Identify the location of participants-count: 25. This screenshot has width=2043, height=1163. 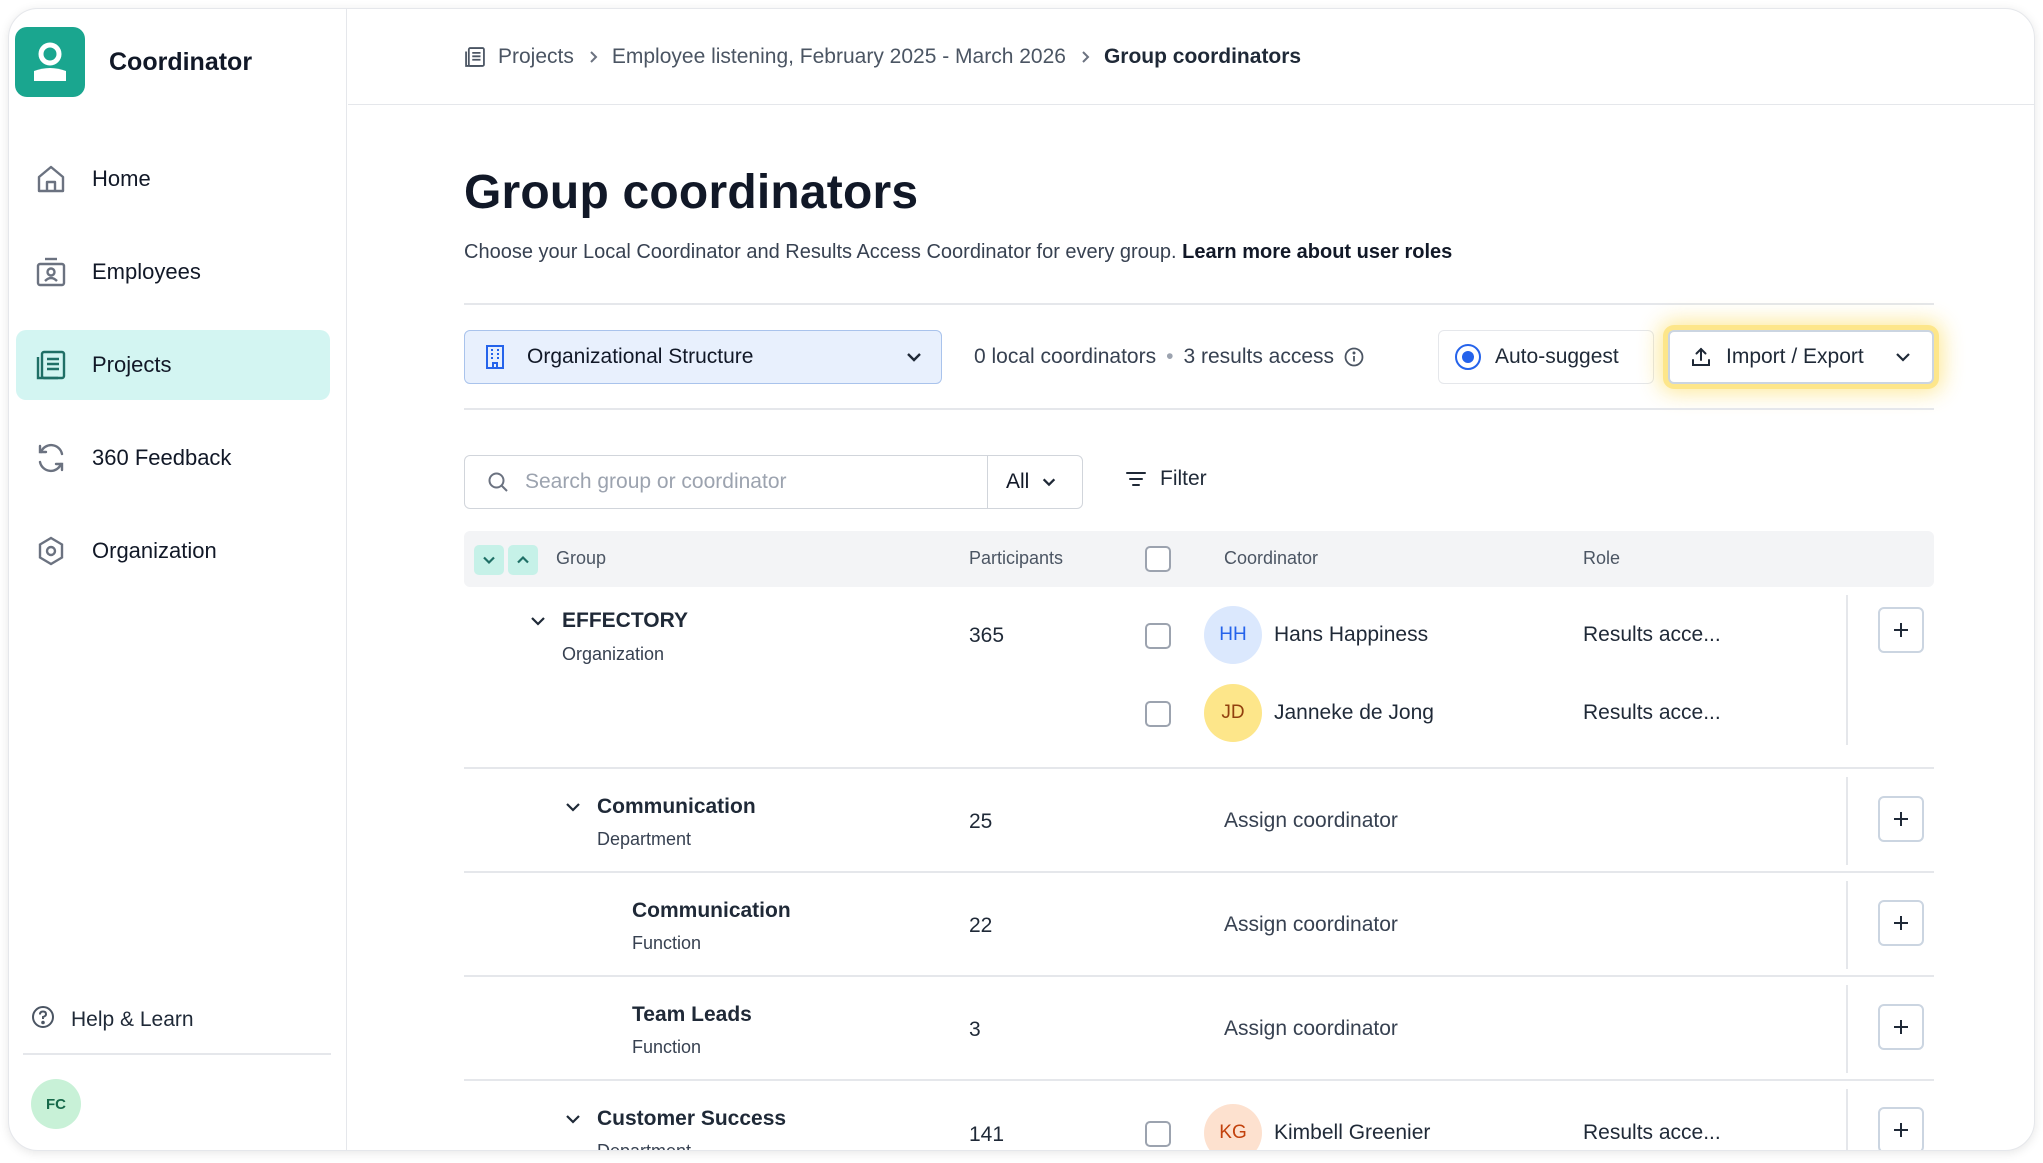
(981, 821).